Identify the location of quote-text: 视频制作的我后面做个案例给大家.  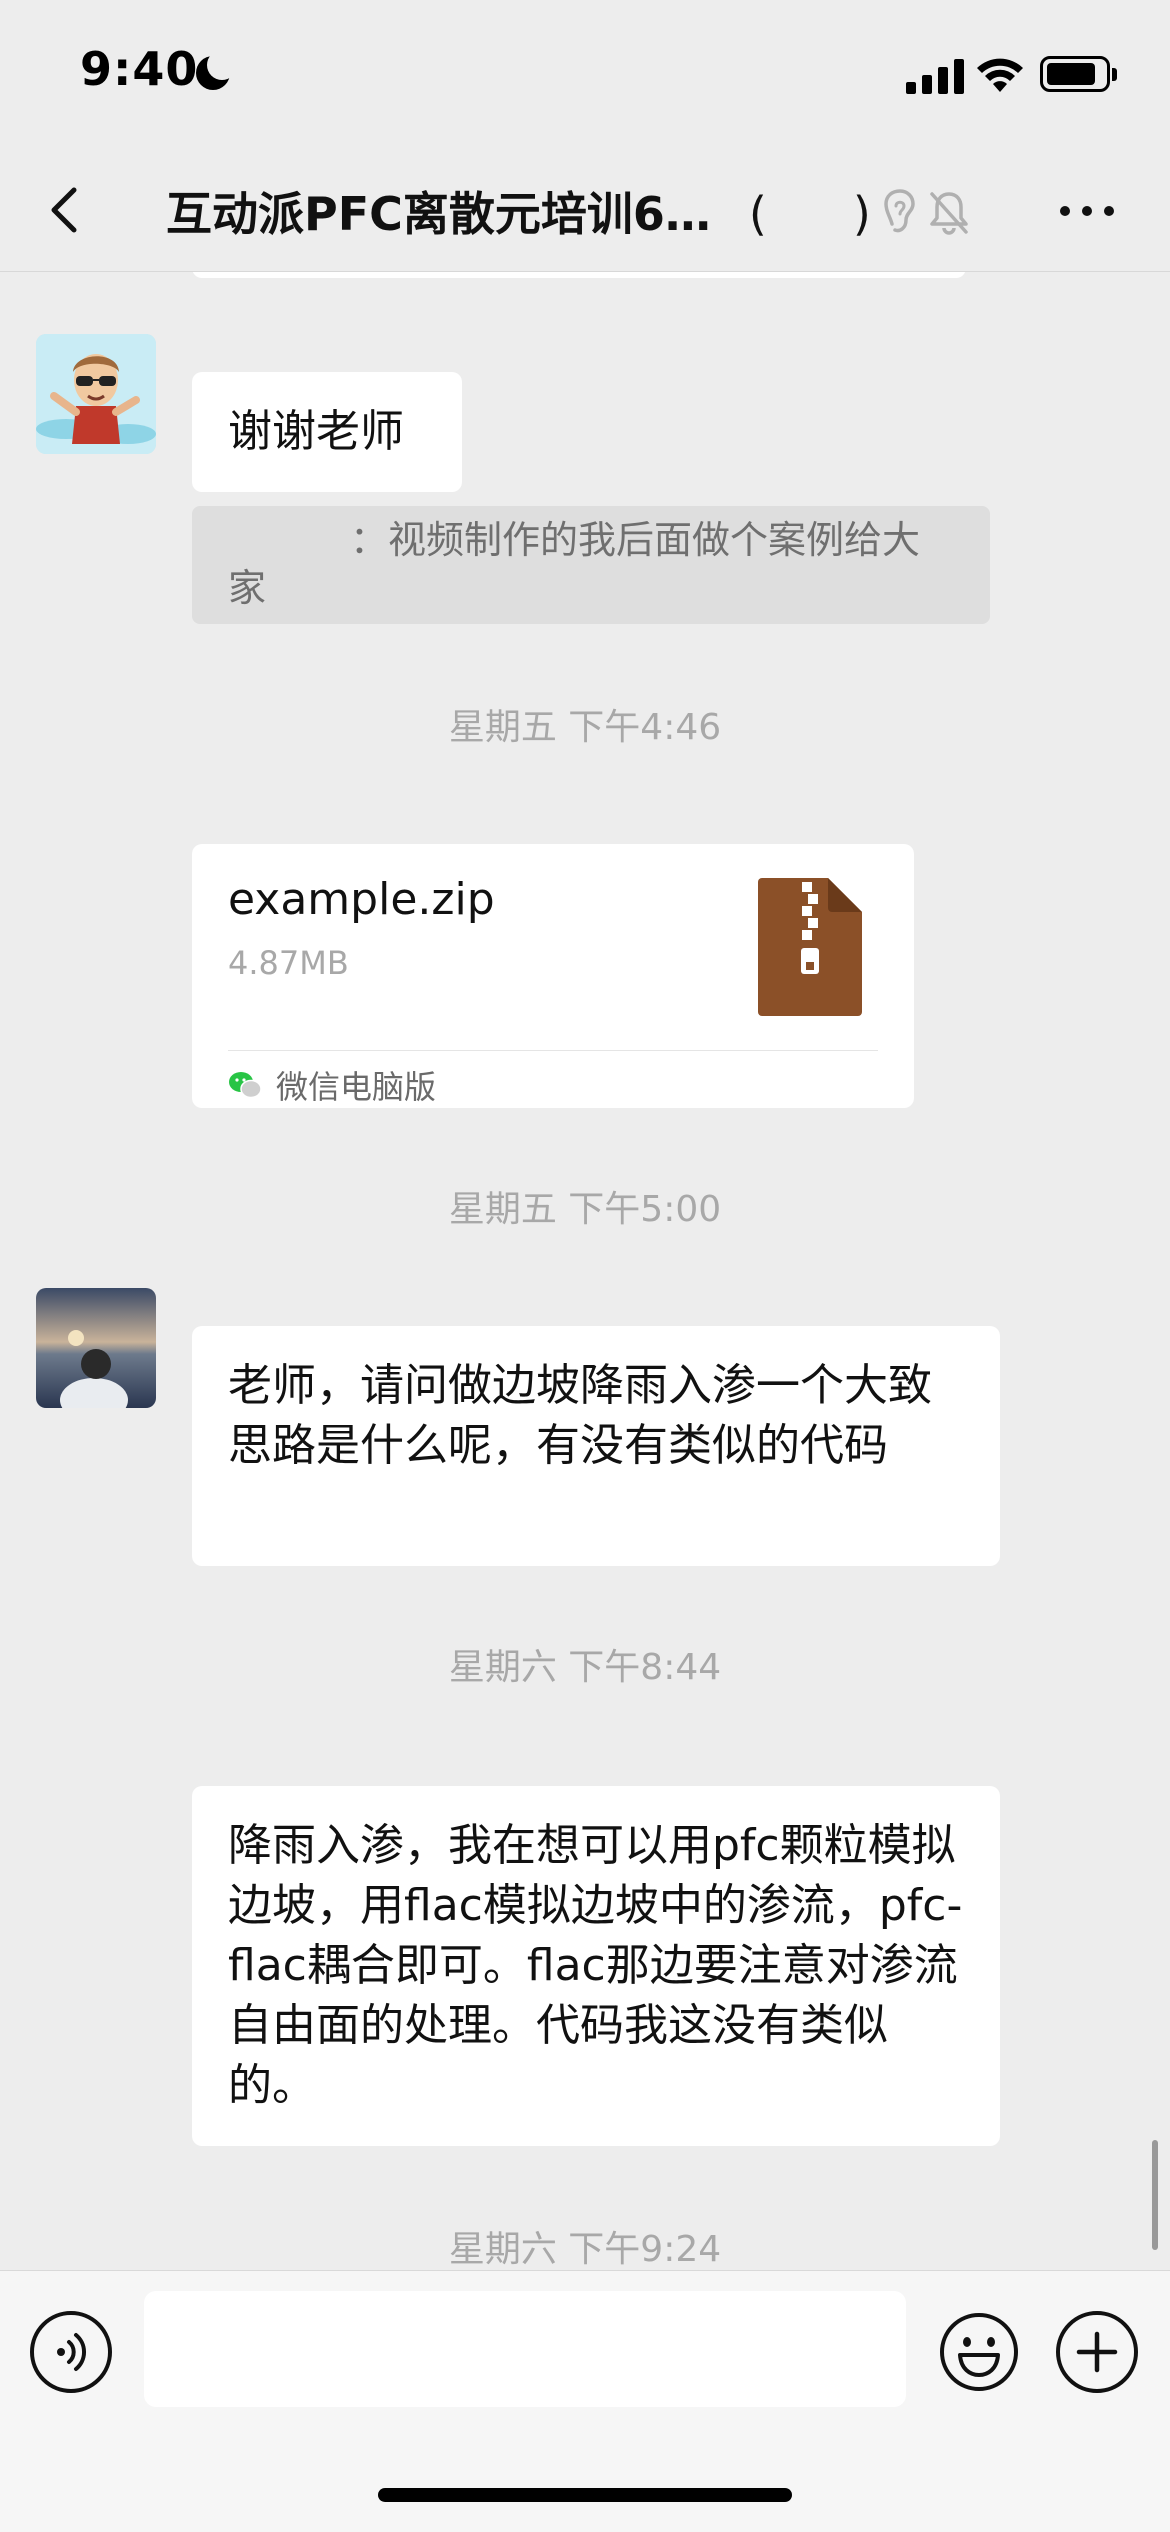
(574, 564).